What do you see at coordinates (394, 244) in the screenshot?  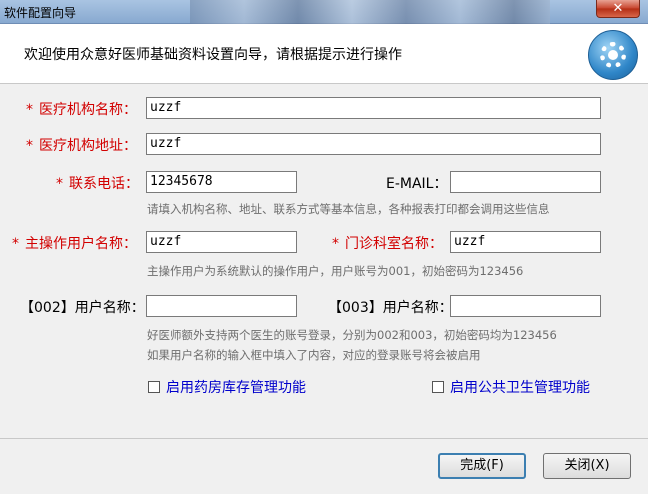 I see `clinic-label-text: 门诊科室名称：` at bounding box center [394, 244].